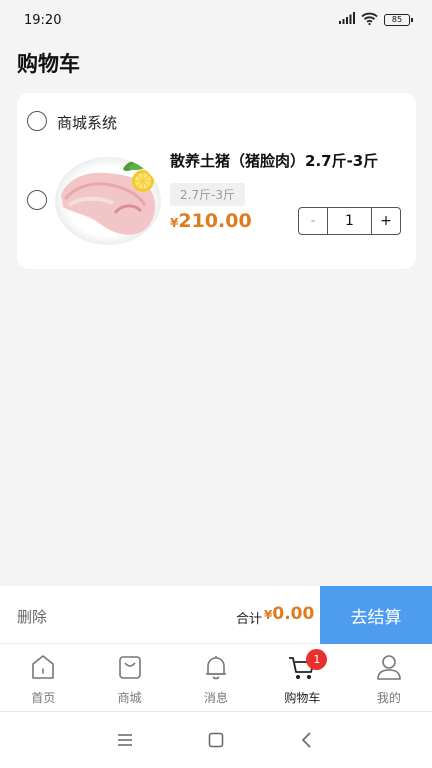  I want to click on item-select-radio, so click(37, 200).